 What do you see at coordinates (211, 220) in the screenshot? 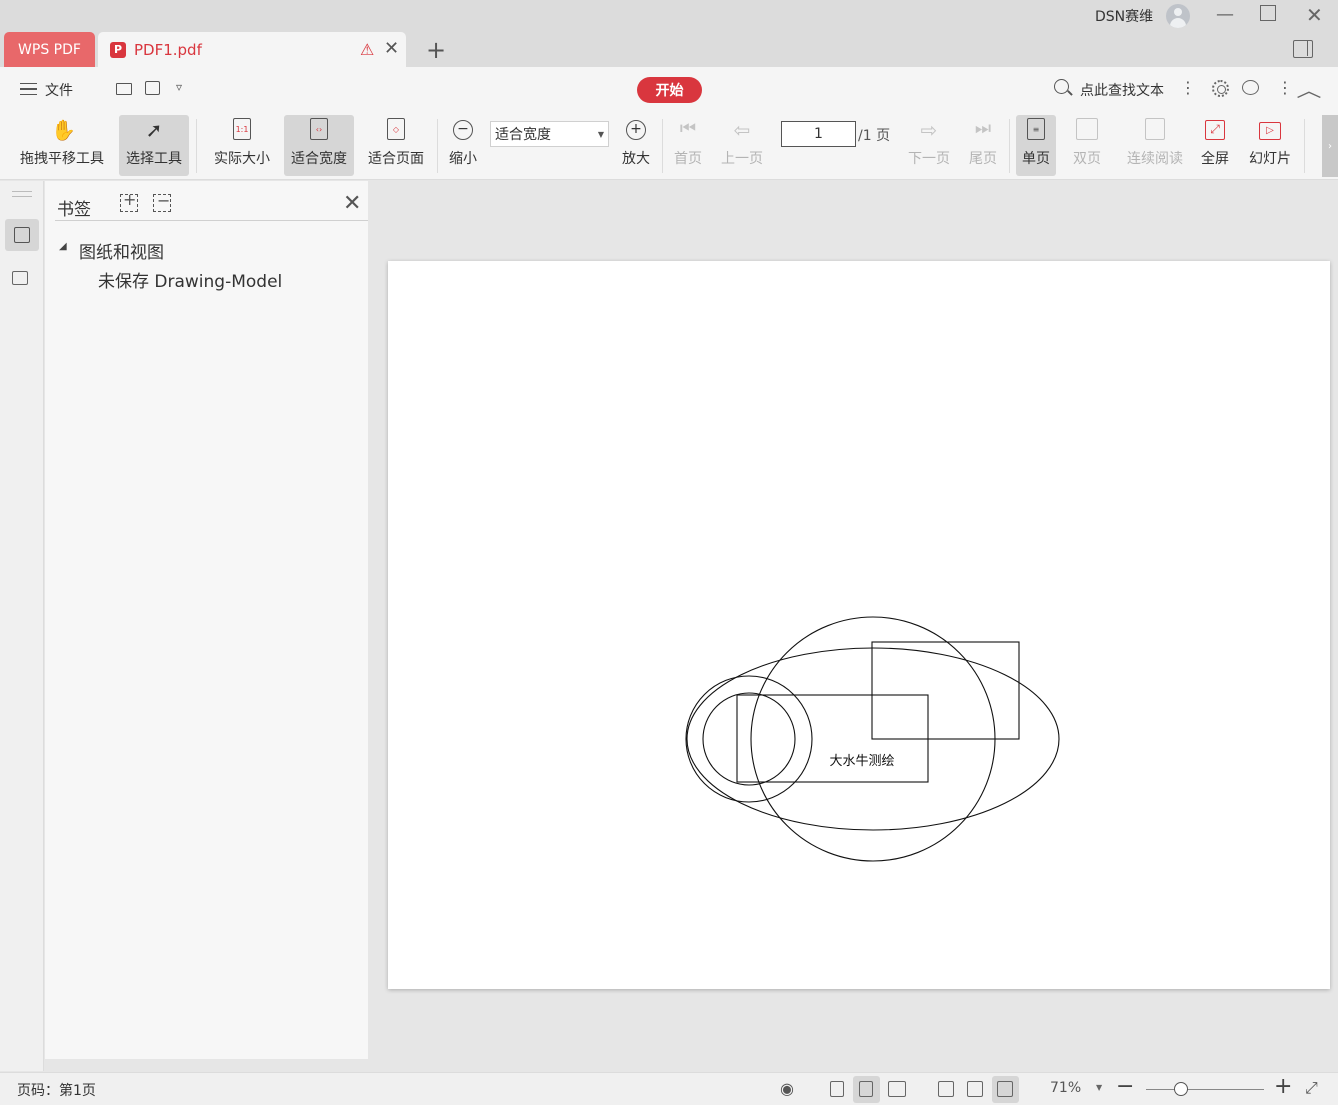
I see `panel-divider` at bounding box center [211, 220].